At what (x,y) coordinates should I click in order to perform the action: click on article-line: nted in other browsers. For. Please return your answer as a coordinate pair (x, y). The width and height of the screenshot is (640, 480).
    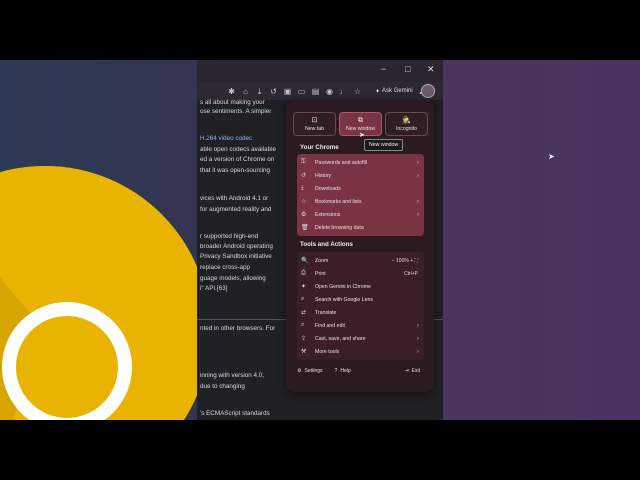
    Looking at the image, I should click on (238, 328).